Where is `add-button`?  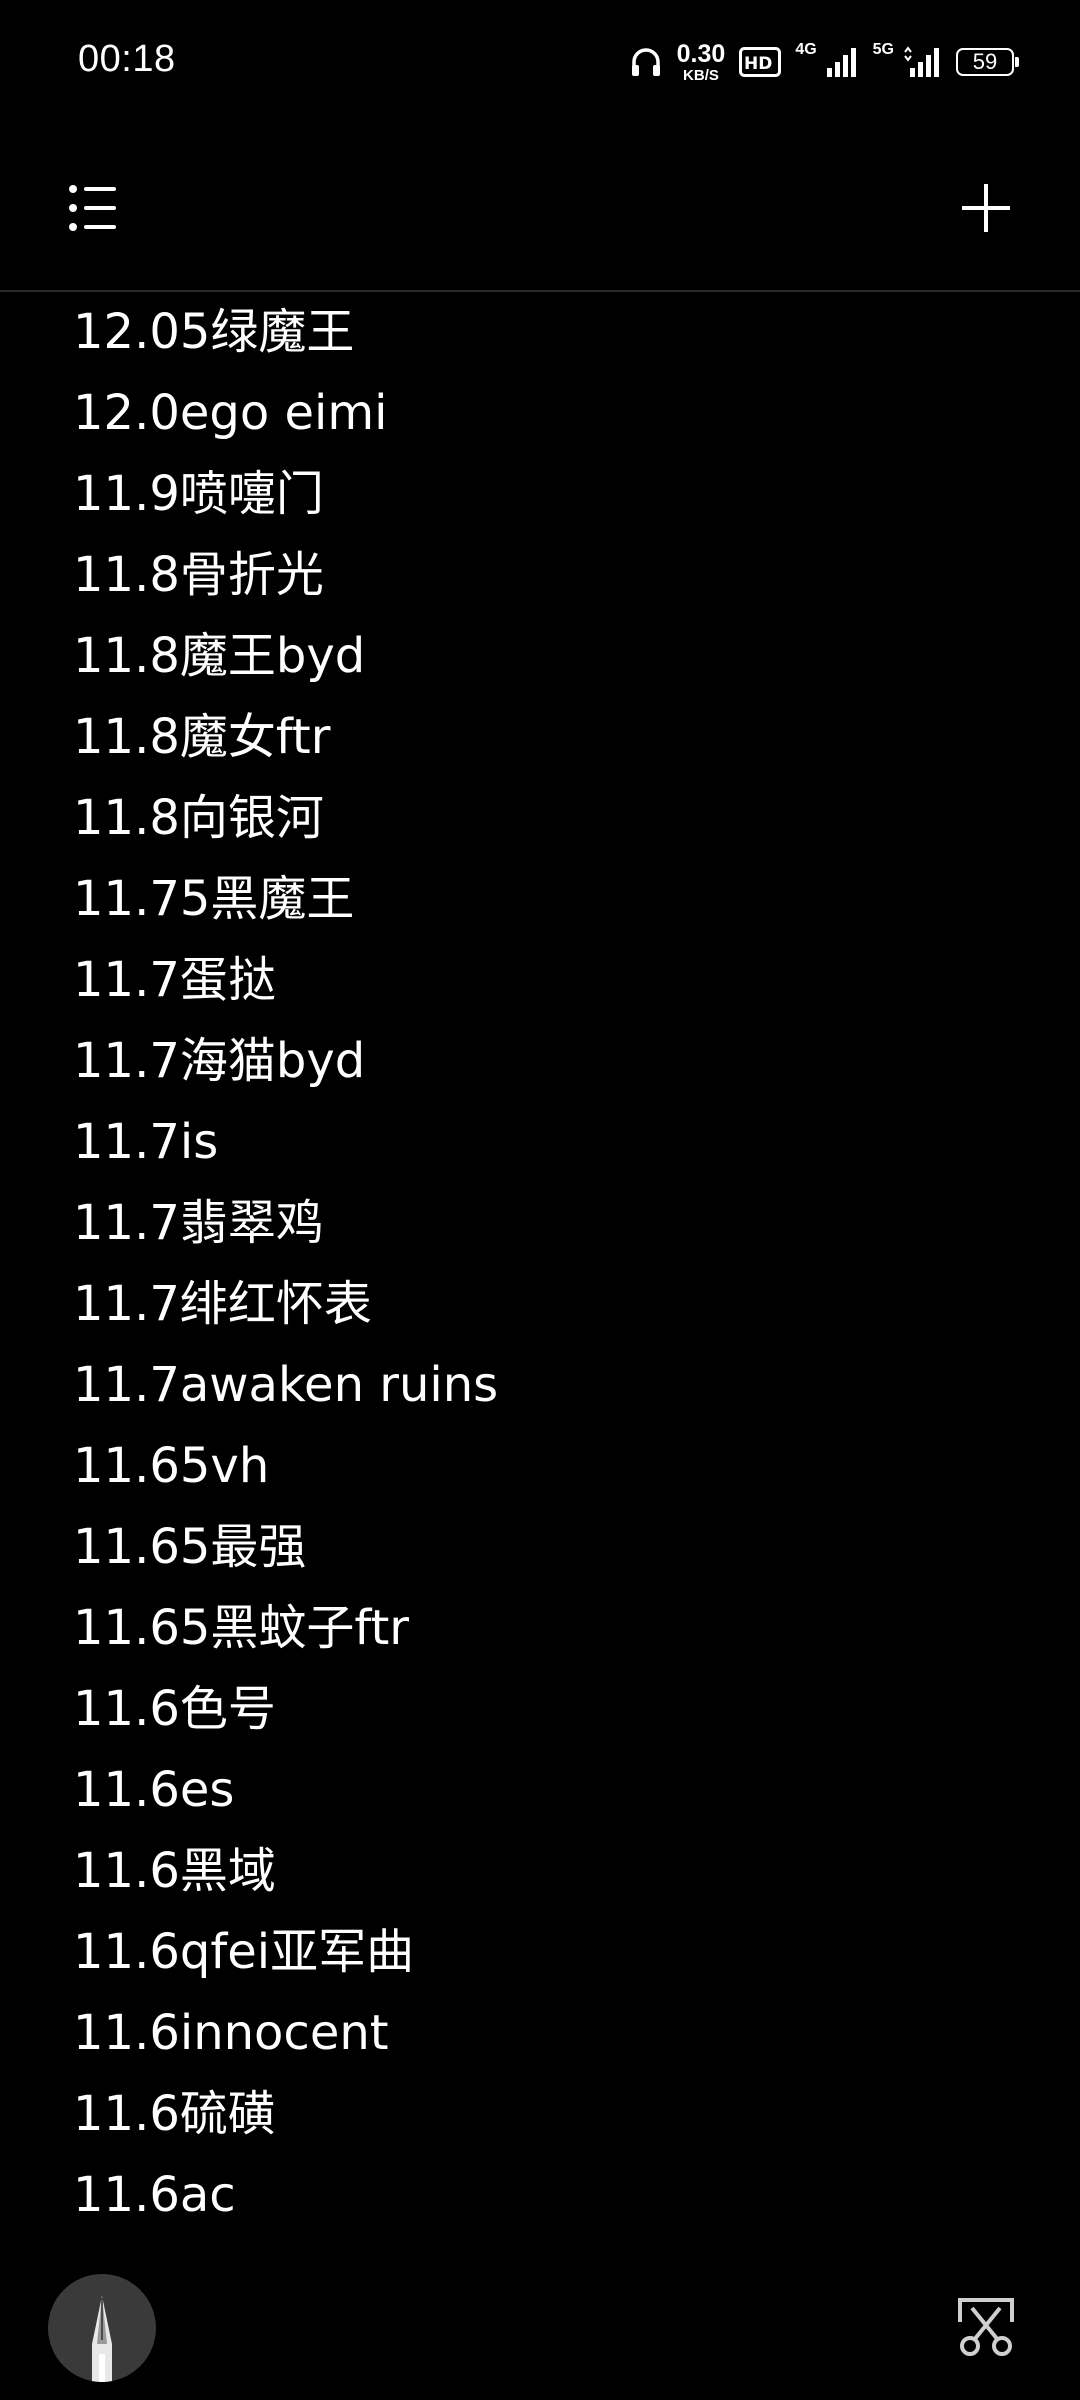
add-button is located at coordinates (986, 208).